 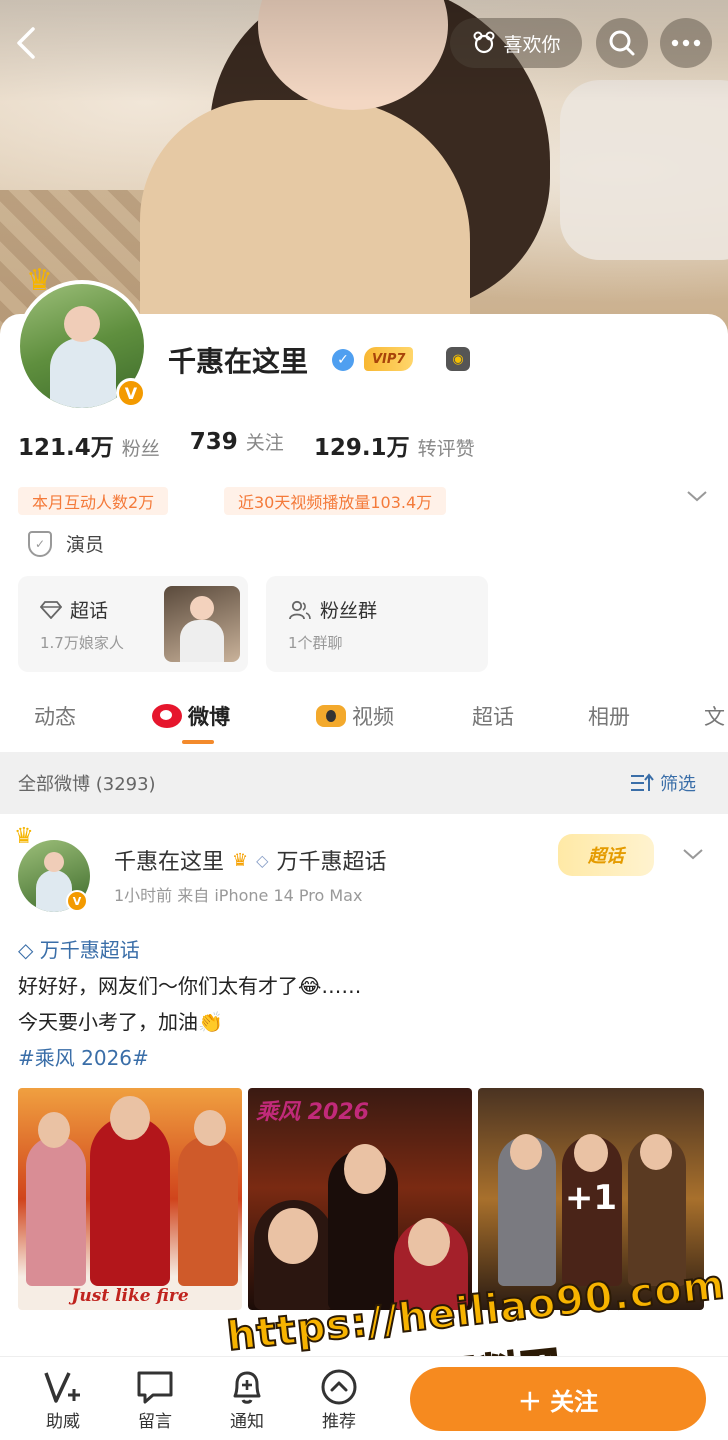 What do you see at coordinates (606, 855) in the screenshot?
I see `supertopic-badge: 超话` at bounding box center [606, 855].